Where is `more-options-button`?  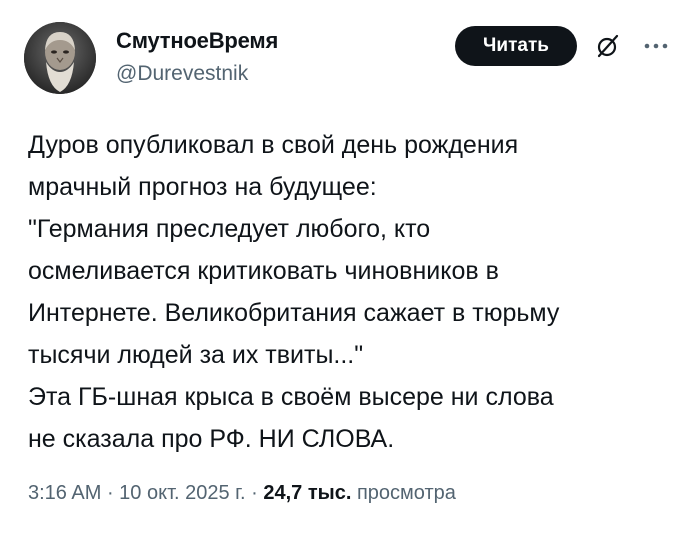 more-options-button is located at coordinates (656, 46).